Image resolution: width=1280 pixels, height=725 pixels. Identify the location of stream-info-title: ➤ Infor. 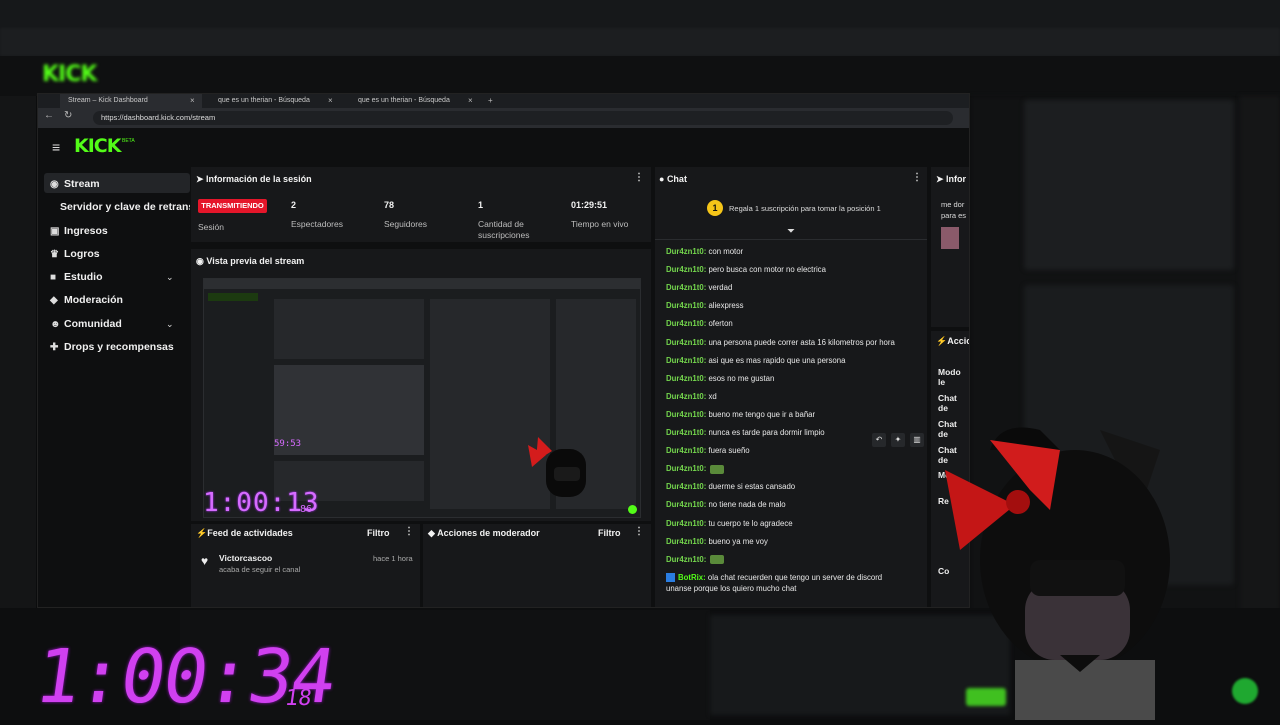
(951, 179).